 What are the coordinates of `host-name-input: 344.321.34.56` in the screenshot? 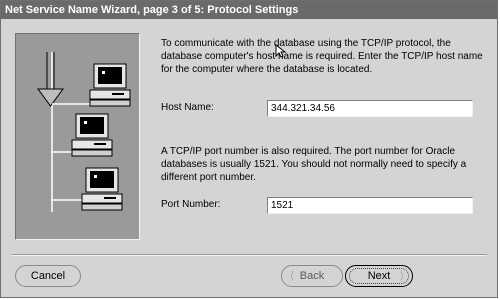 It's located at (370, 108).